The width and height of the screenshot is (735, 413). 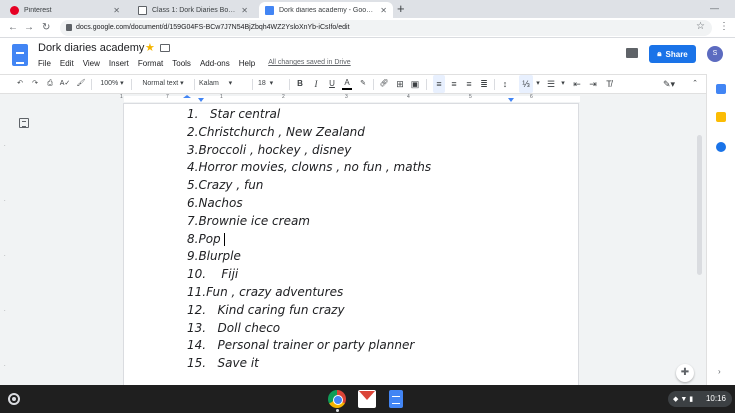 I want to click on text-color-button: A, so click(x=347, y=82).